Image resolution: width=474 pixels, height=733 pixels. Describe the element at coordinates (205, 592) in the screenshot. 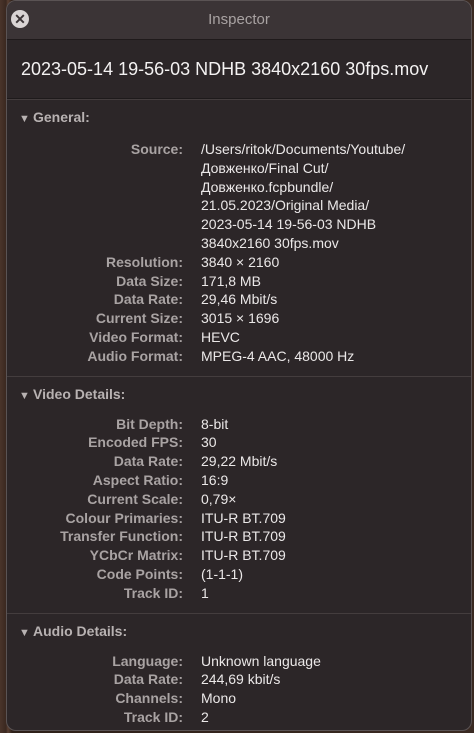

I see `row-value: 1` at that location.